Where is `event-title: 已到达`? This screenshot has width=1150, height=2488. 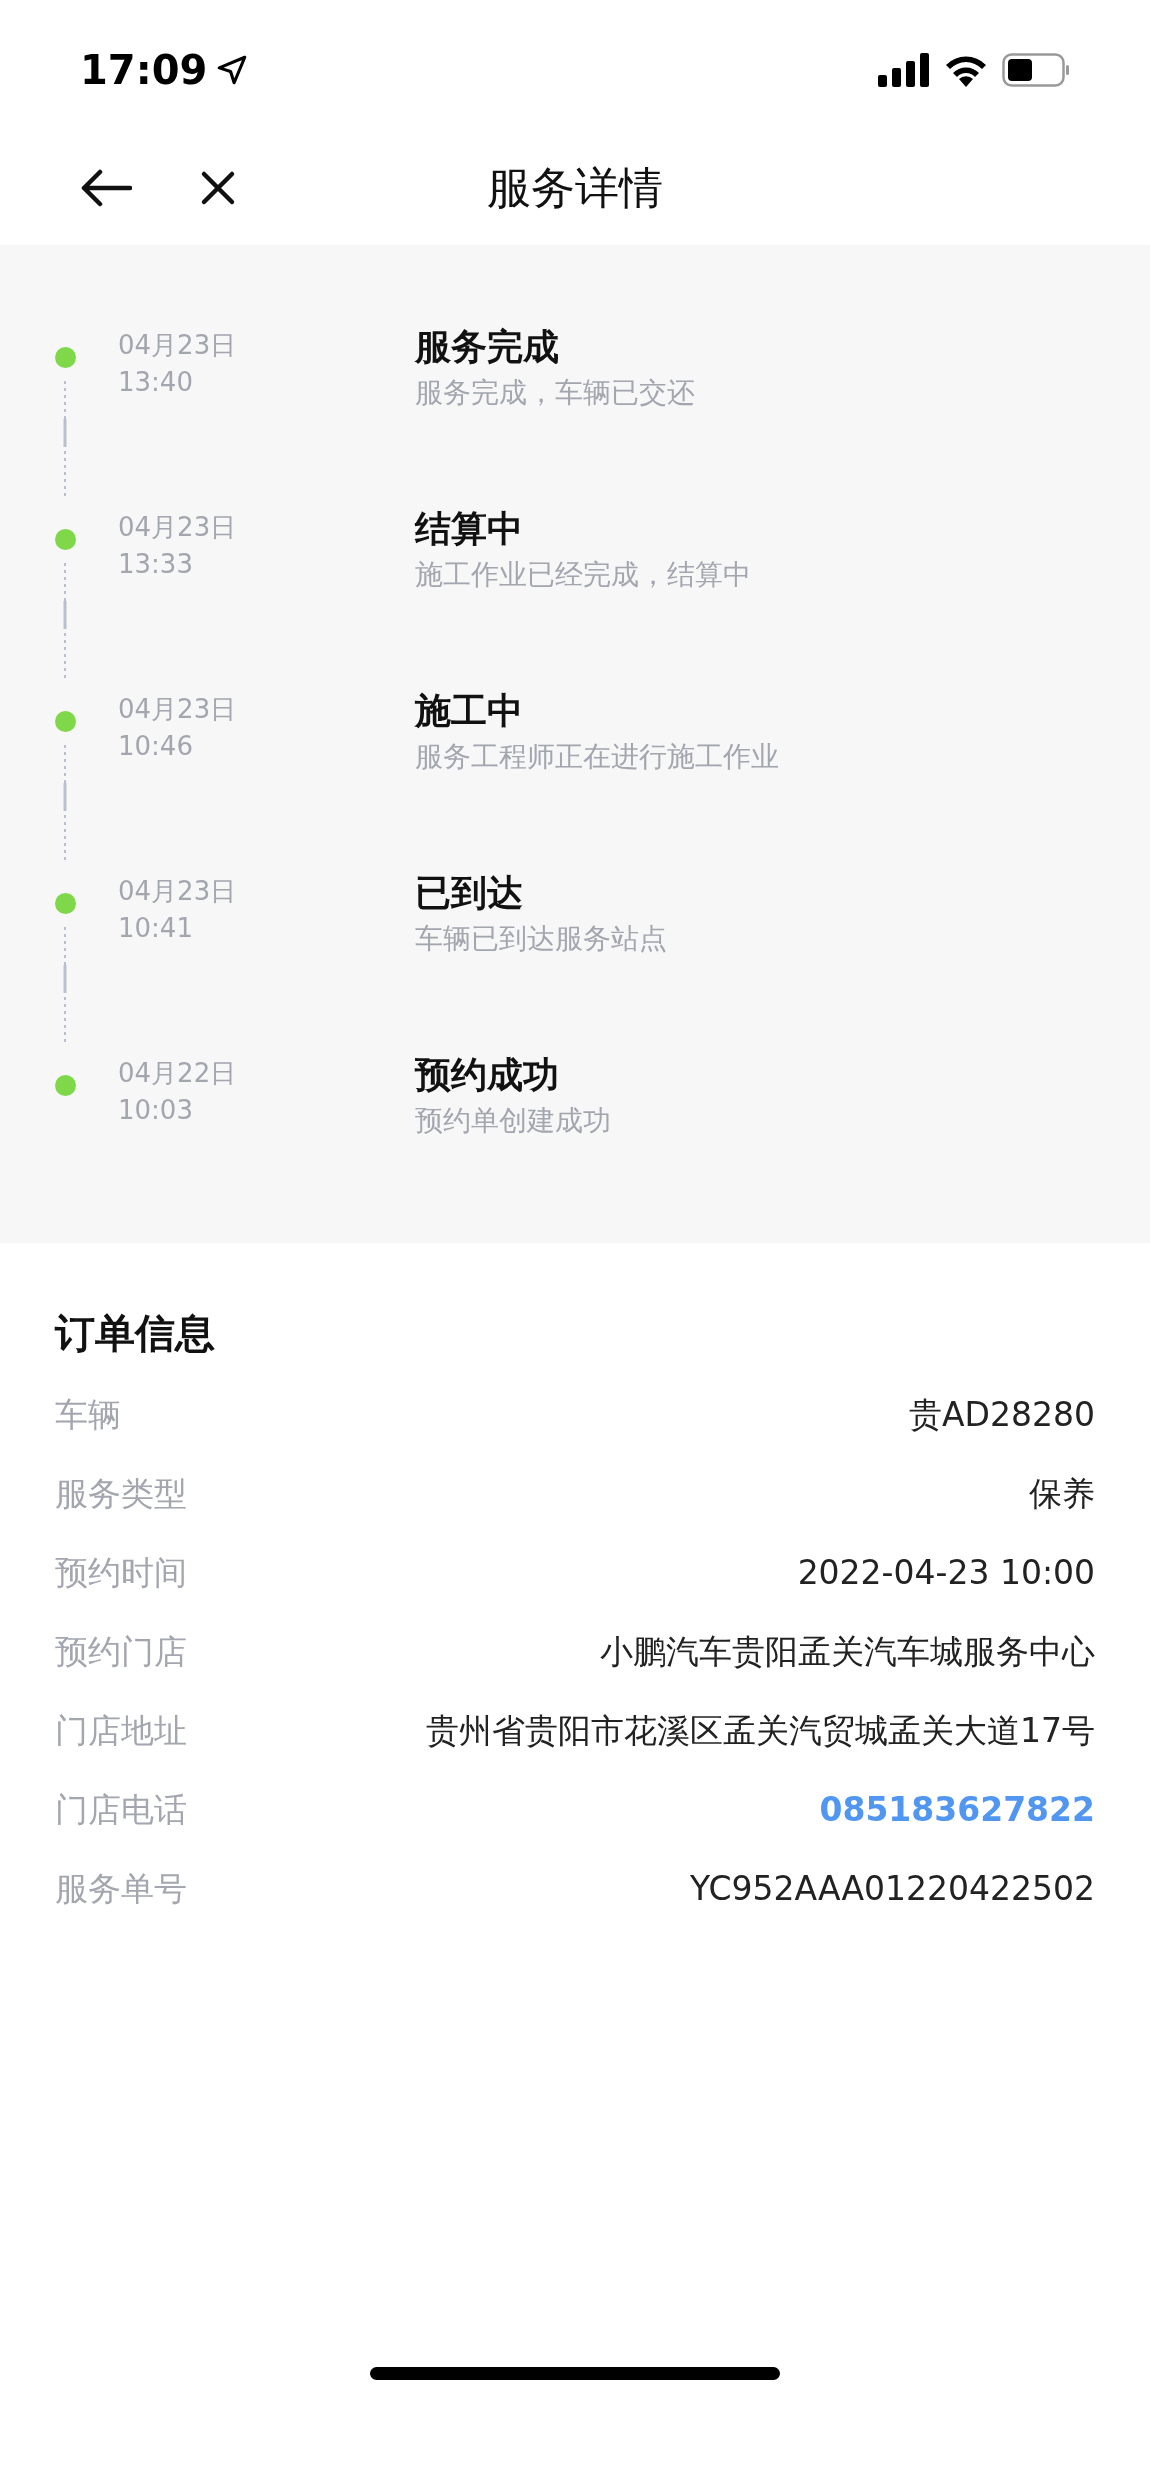 event-title: 已到达 is located at coordinates (469, 893).